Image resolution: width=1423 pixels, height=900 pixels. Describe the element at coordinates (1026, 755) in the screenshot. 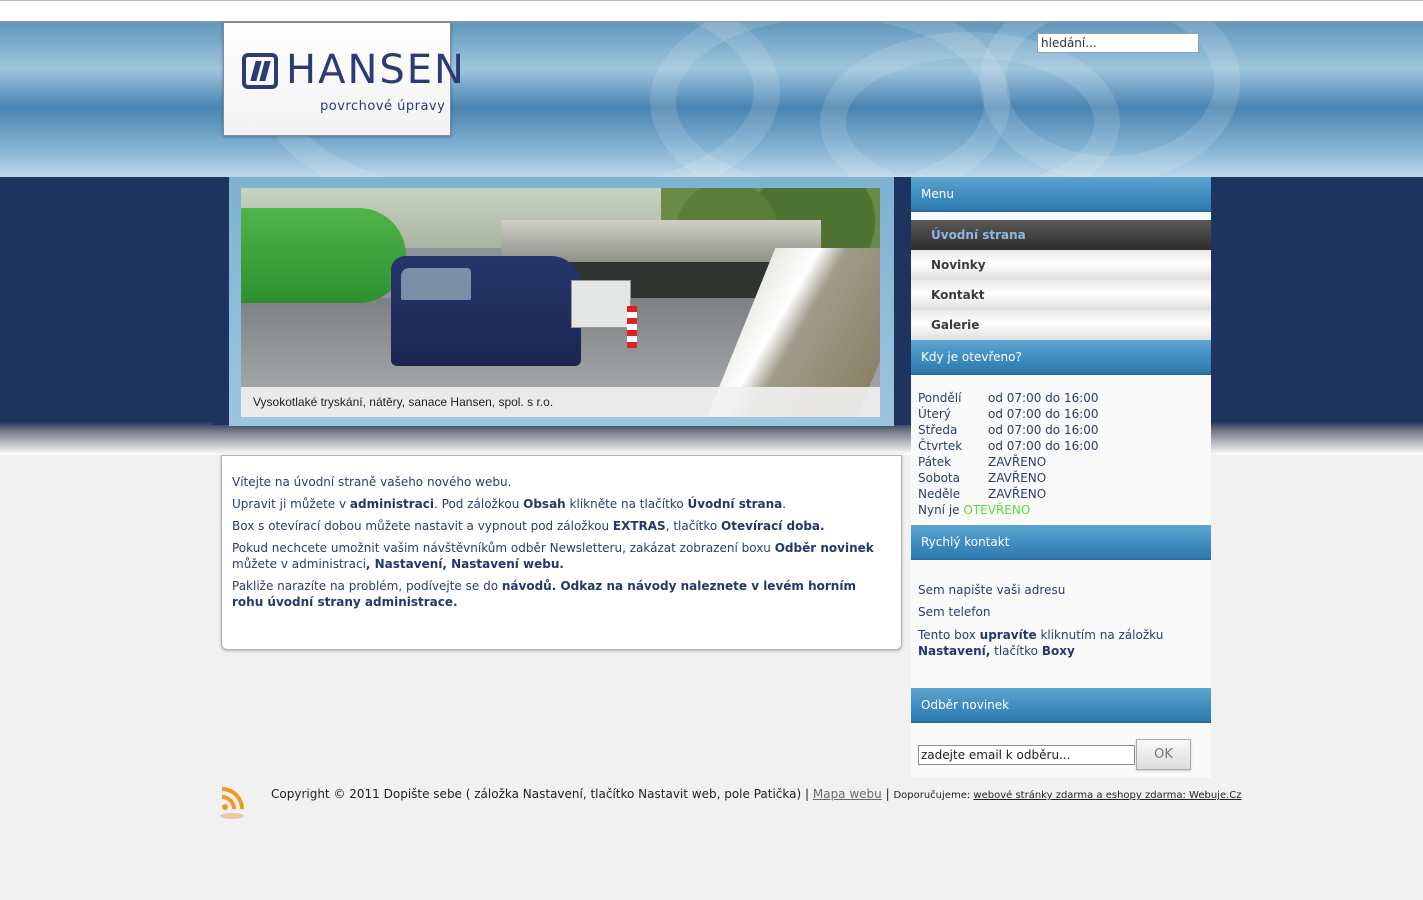

I see `newsletter-email-input` at that location.